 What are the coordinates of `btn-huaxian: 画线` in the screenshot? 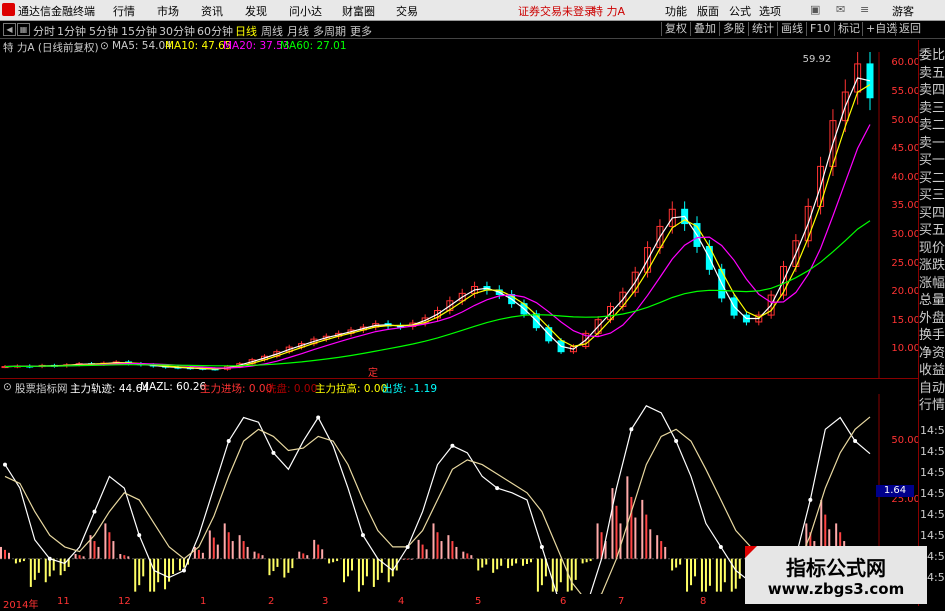 It's located at (791, 29).